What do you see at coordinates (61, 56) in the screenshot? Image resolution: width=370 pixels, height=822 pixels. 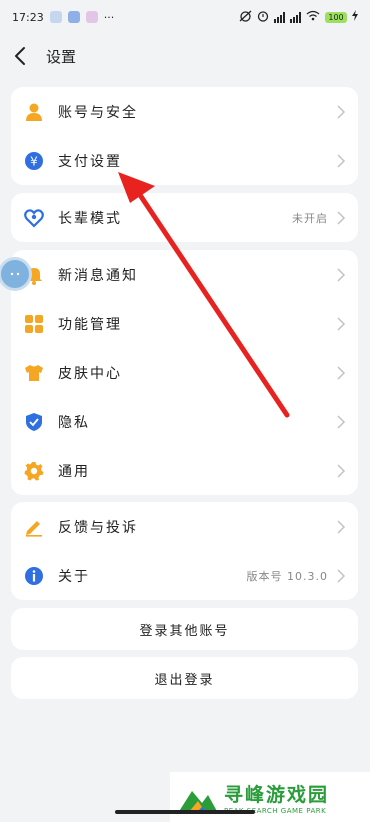 I see `page-title: 设置` at bounding box center [61, 56].